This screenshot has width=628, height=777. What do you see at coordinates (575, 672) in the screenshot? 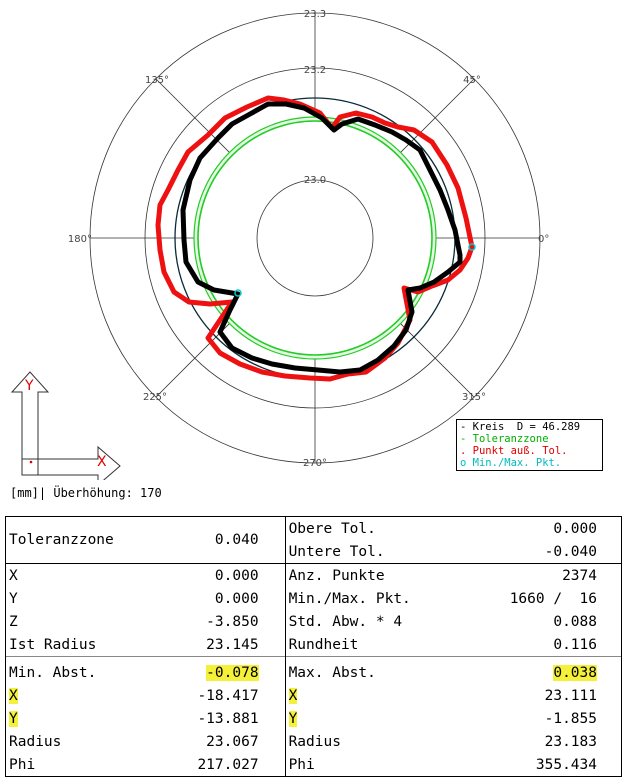
I see `value-max-abst: 0.038` at bounding box center [575, 672].